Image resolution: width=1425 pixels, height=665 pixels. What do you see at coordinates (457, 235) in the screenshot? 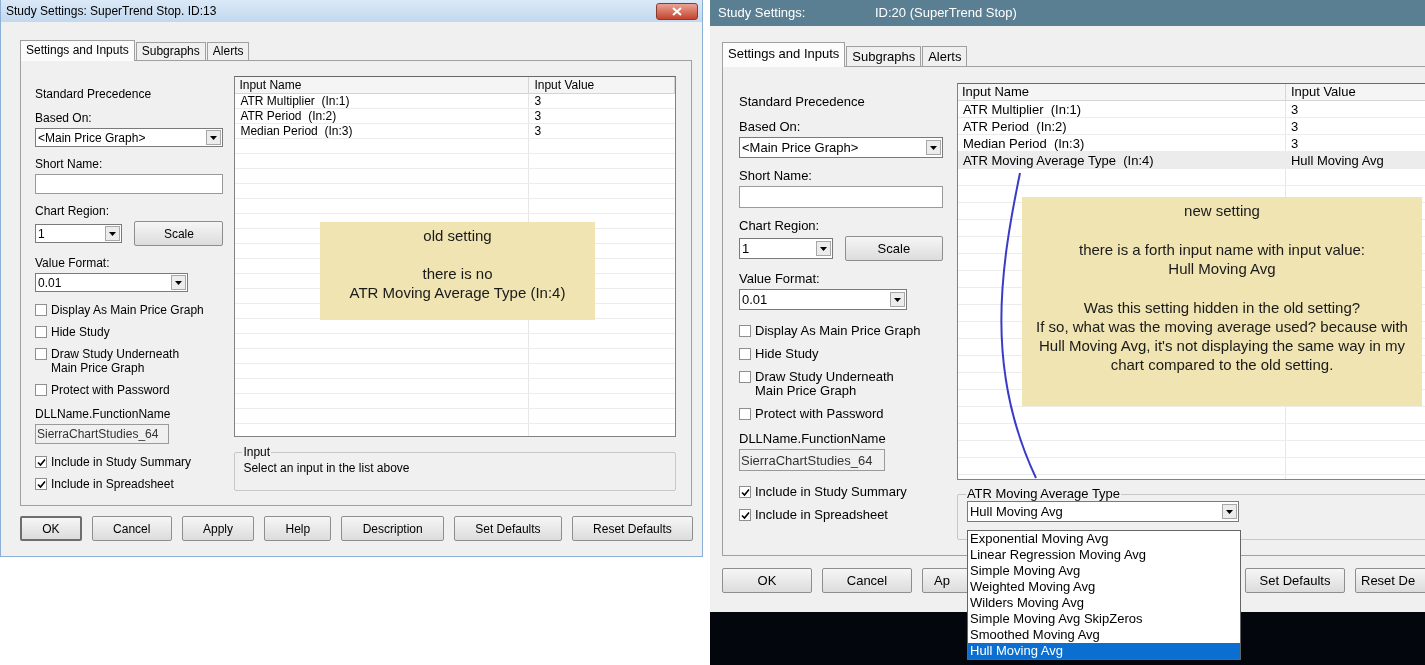
I see `note-text: old setting` at bounding box center [457, 235].